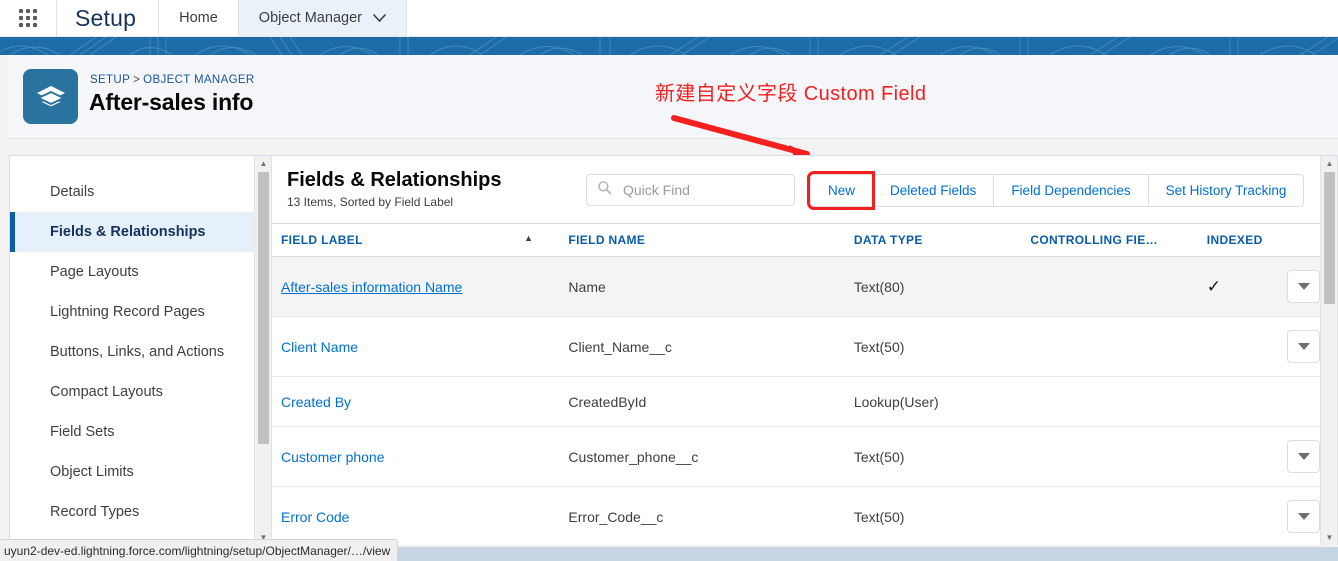 This screenshot has height=561, width=1338. What do you see at coordinates (702, 515) in the screenshot?
I see `field-name-cell: Error_Code__c` at bounding box center [702, 515].